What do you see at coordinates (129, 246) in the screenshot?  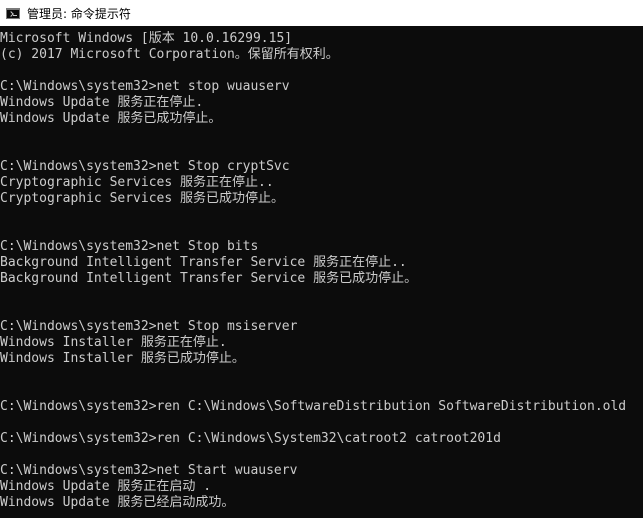 I see `console-line: C:\Windows\system32>net Stop bits` at bounding box center [129, 246].